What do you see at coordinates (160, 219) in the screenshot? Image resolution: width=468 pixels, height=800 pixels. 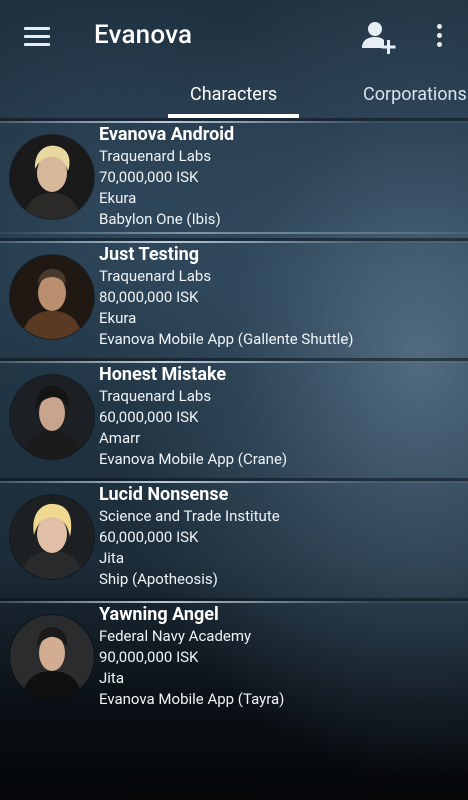 I see `character-ship: Babylon One (Ibis)` at bounding box center [160, 219].